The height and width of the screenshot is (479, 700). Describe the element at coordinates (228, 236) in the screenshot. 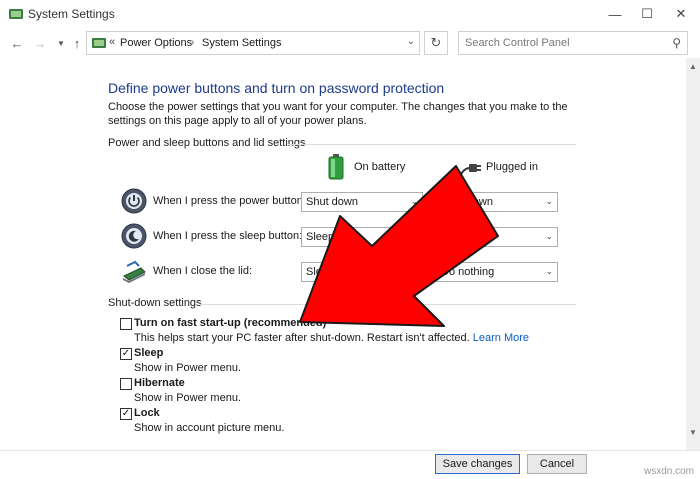

I see `sleep-button-label: When I press the sleep button:` at that location.